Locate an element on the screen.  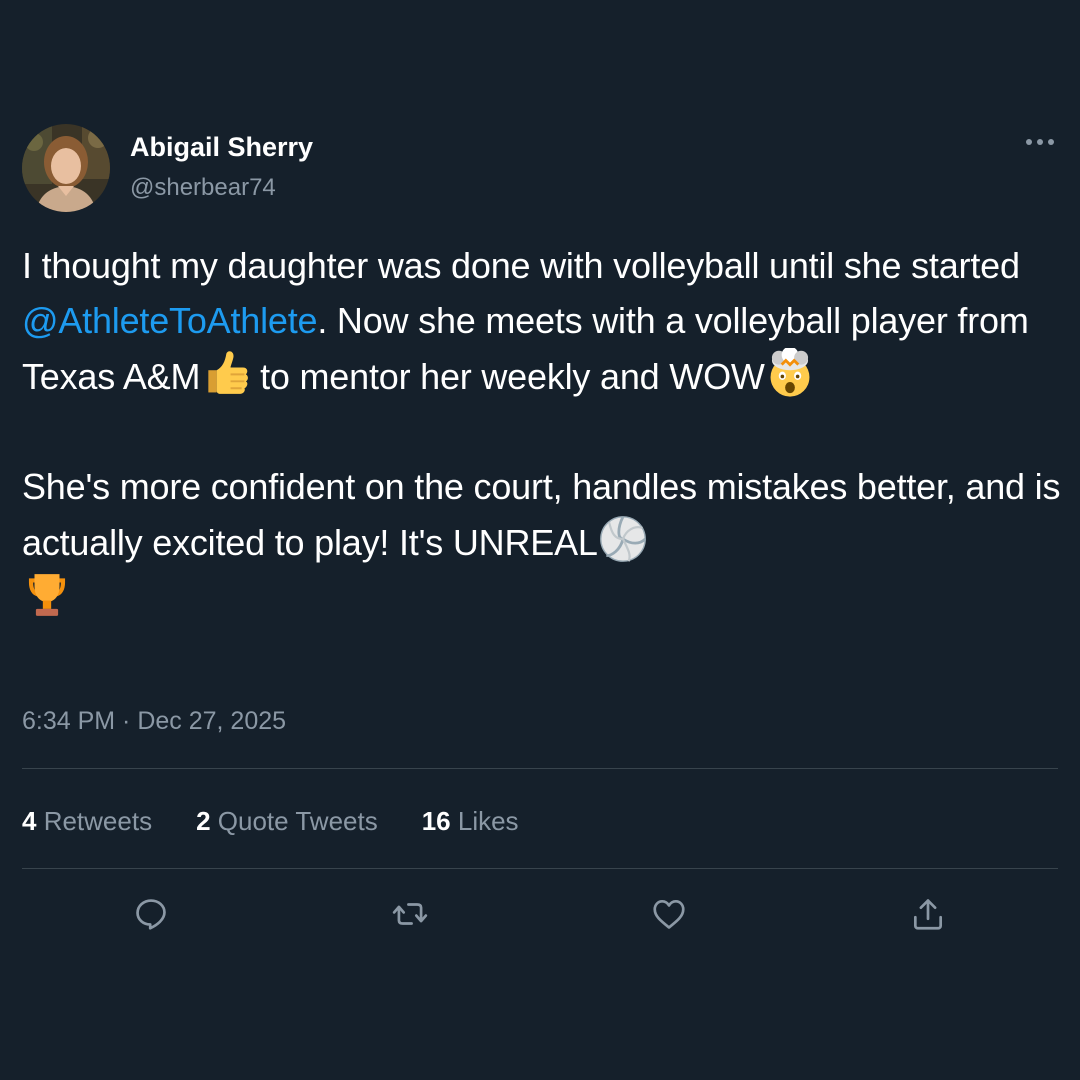
author-handle: @sherbear74 is located at coordinates (203, 188).